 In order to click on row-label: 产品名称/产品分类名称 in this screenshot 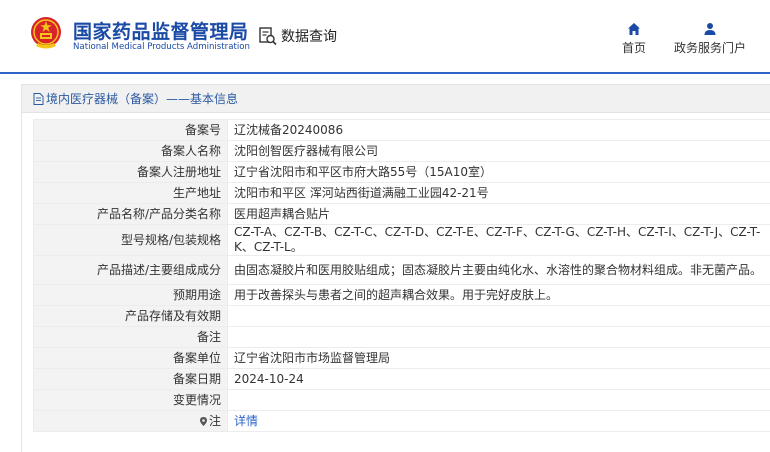, I will do `click(131, 214)`.